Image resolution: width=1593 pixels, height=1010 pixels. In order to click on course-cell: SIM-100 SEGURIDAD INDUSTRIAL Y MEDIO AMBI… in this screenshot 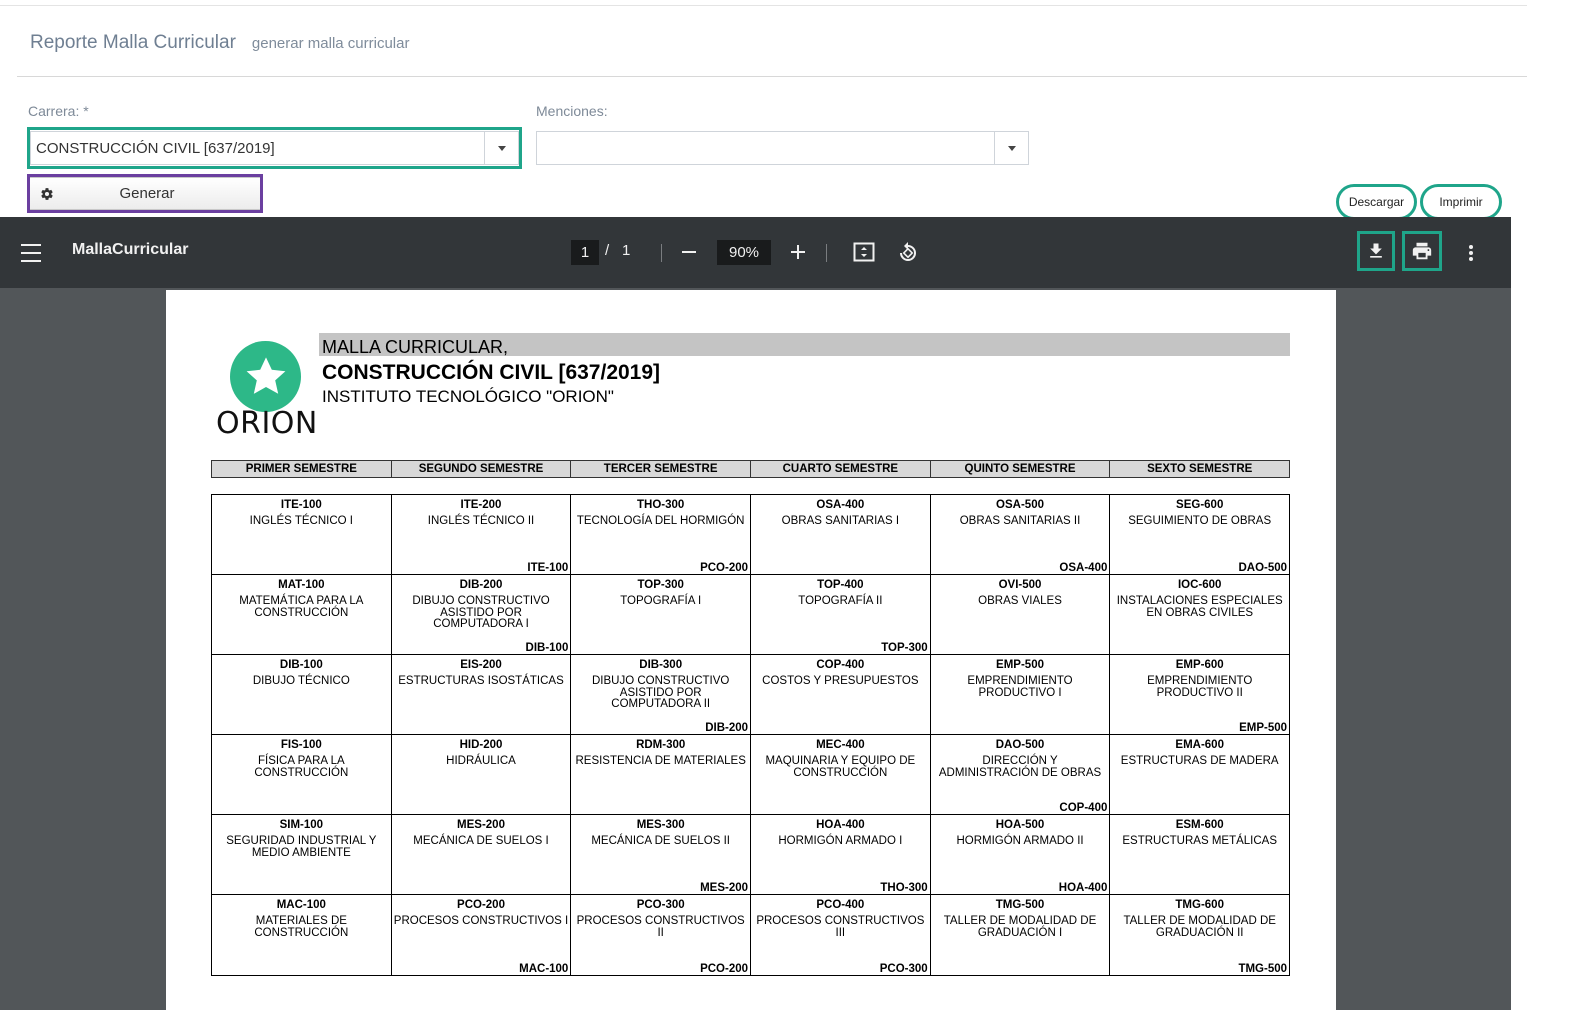, I will do `click(302, 854)`.